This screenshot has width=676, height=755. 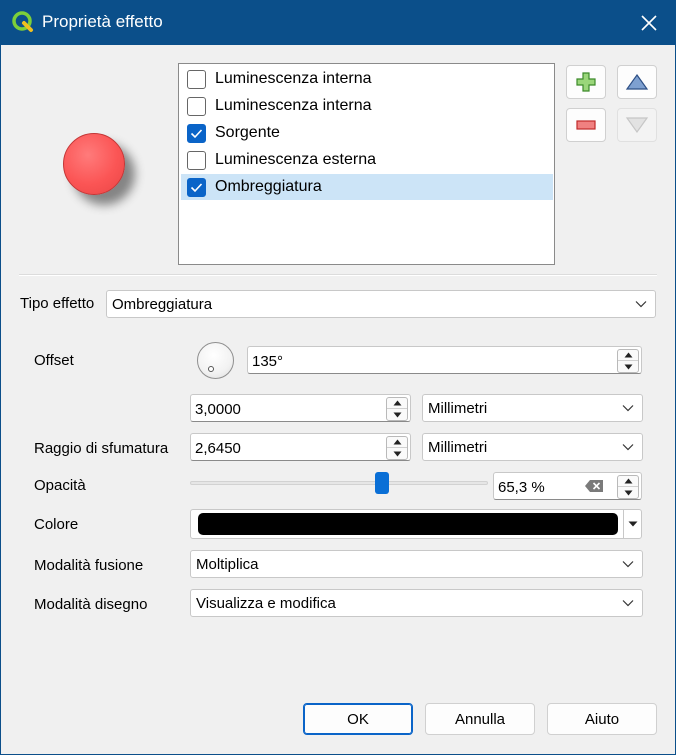 I want to click on angle-stepper, so click(x=628, y=361).